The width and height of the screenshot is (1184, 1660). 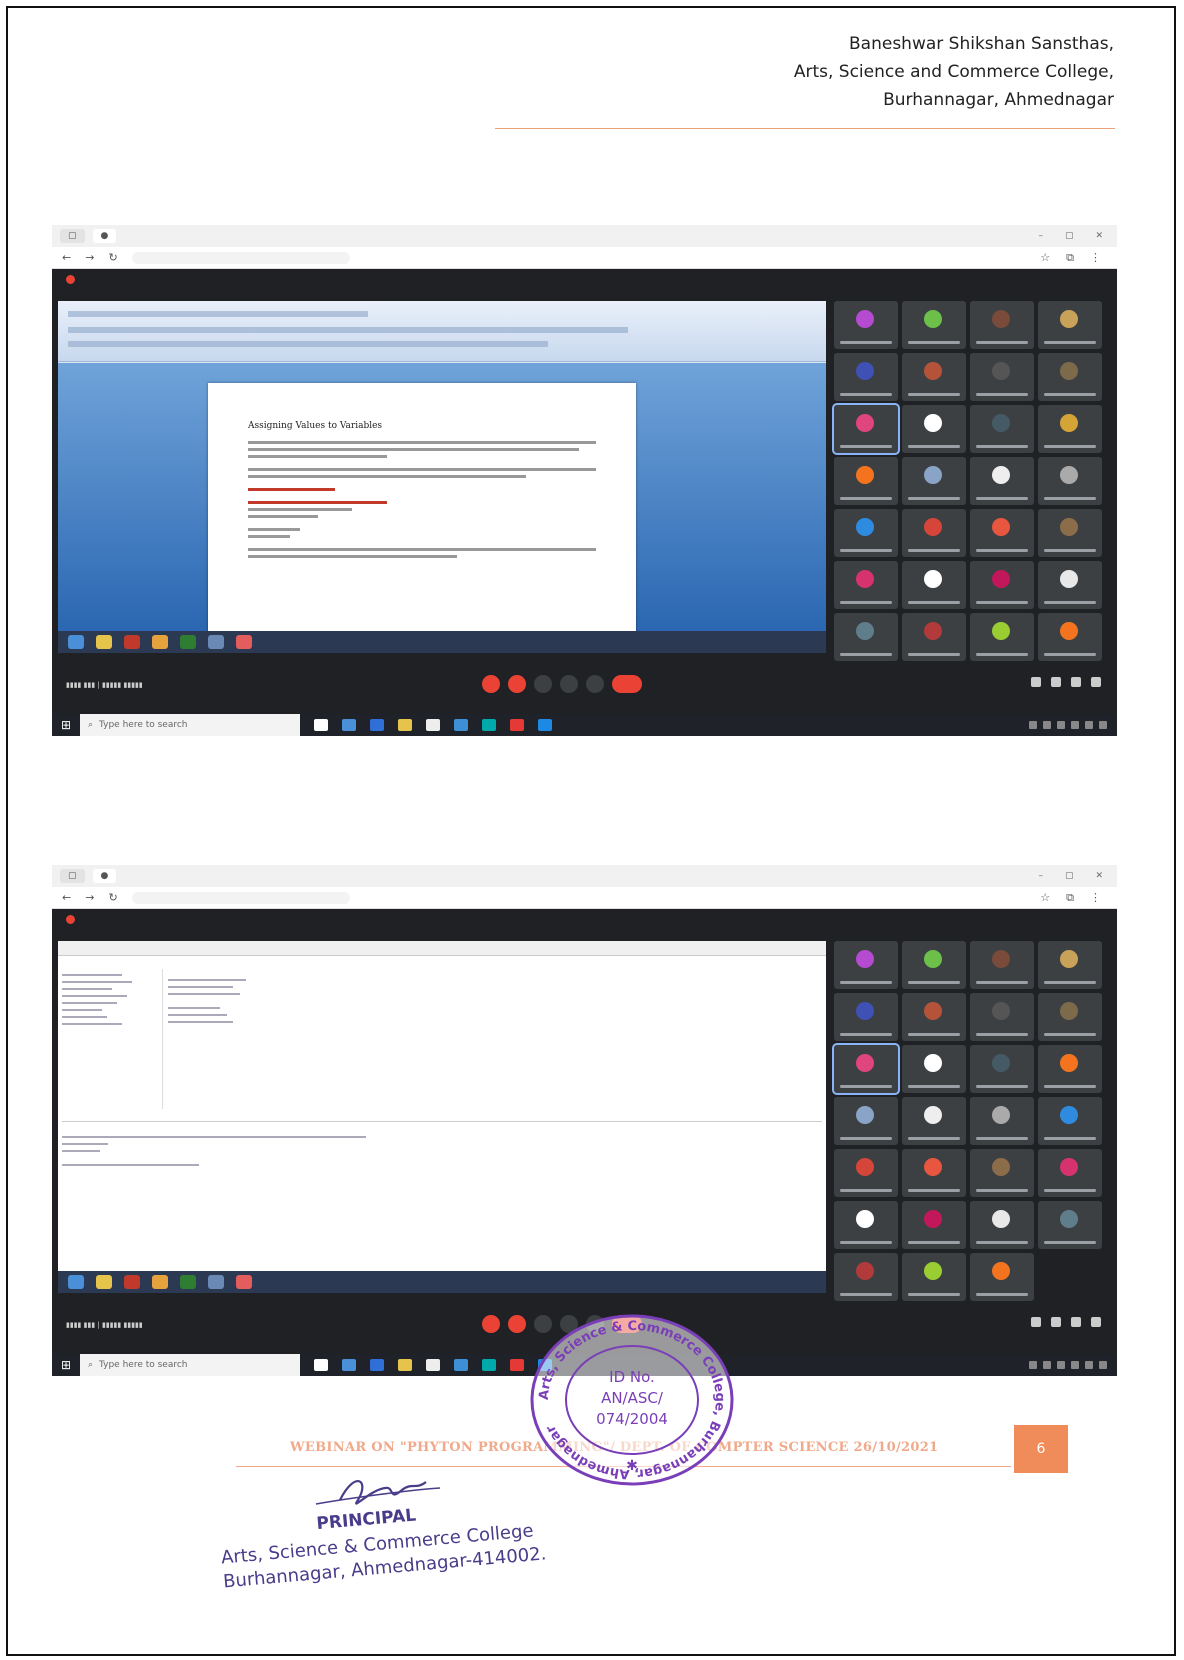 I want to click on taskbar-search: ⌕ Type here to search, so click(x=190, y=725).